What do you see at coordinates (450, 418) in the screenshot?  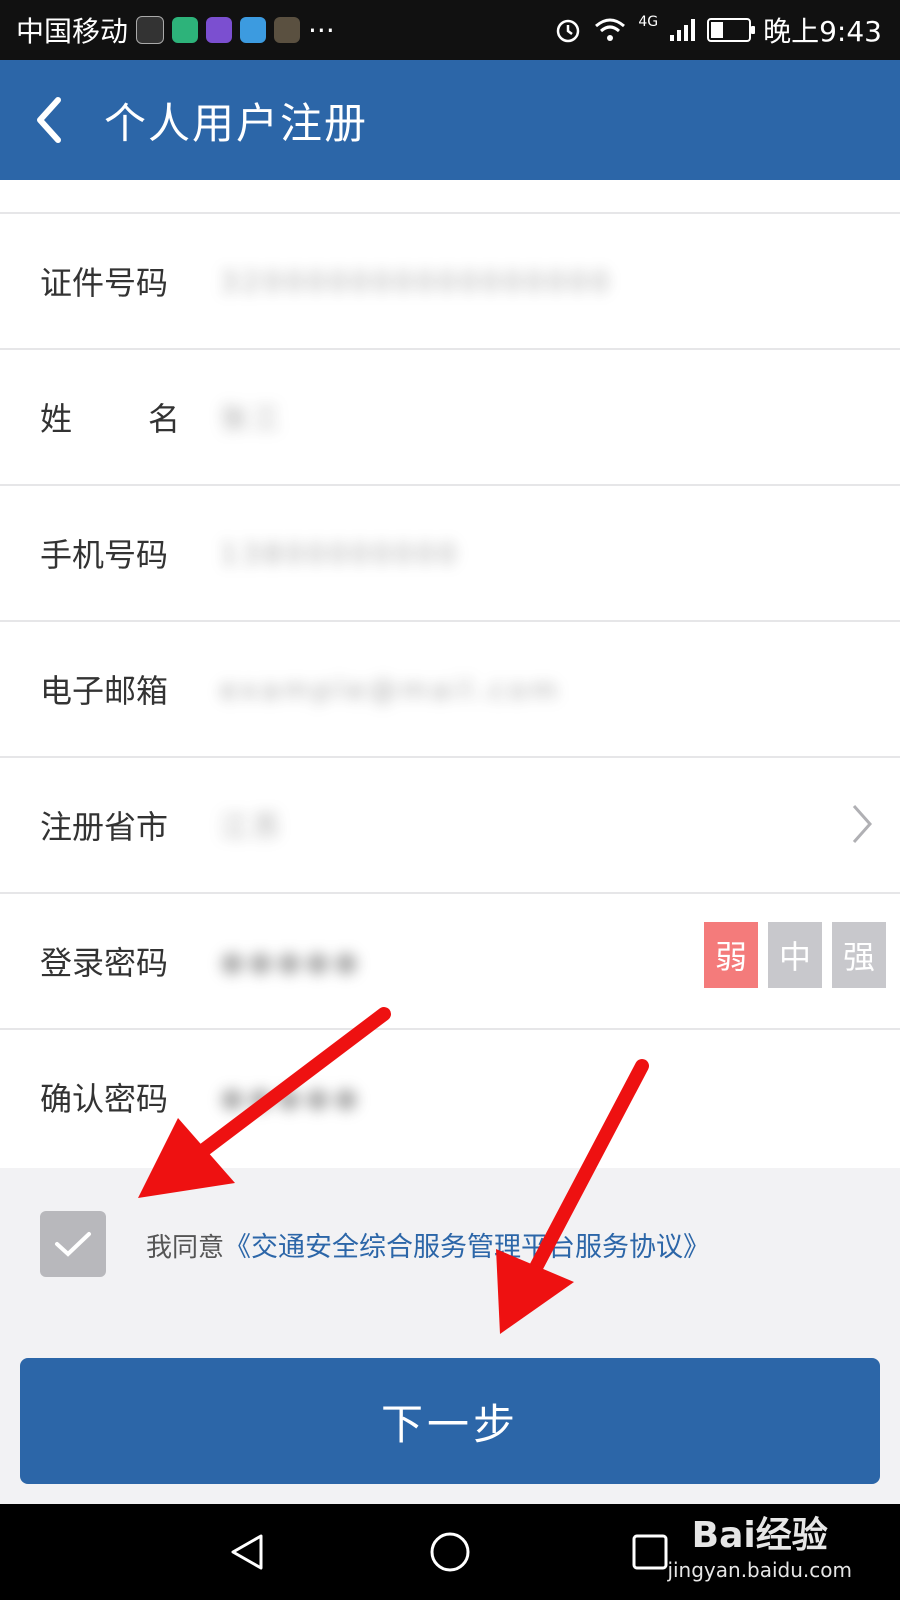 I see `name-row: 姓 名 张三` at bounding box center [450, 418].